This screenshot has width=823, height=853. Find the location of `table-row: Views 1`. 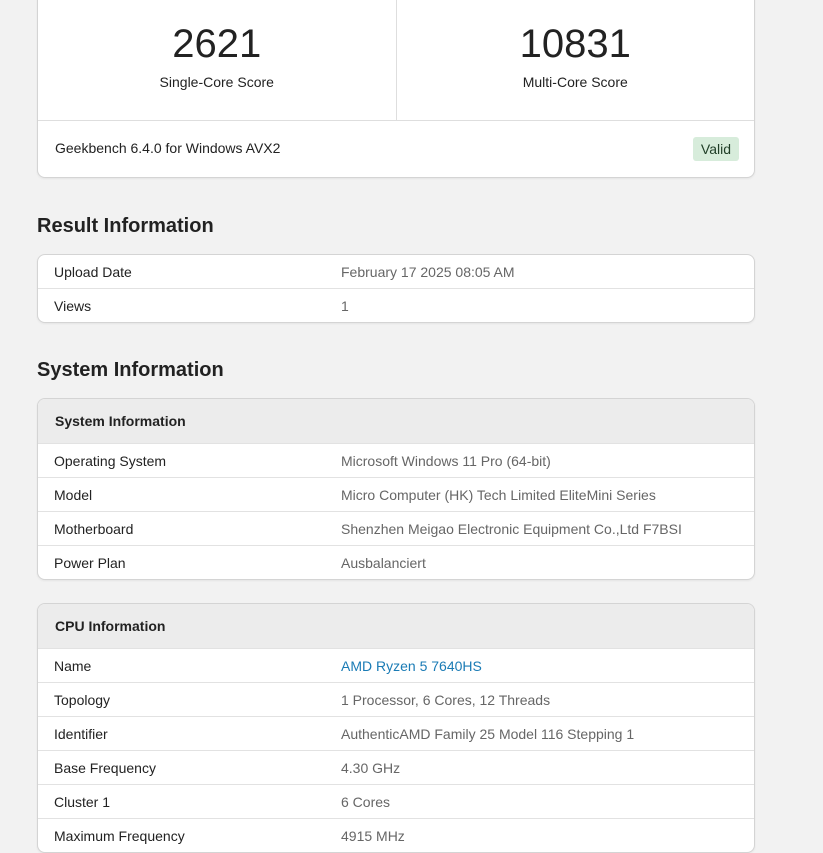

table-row: Views 1 is located at coordinates (396, 306).